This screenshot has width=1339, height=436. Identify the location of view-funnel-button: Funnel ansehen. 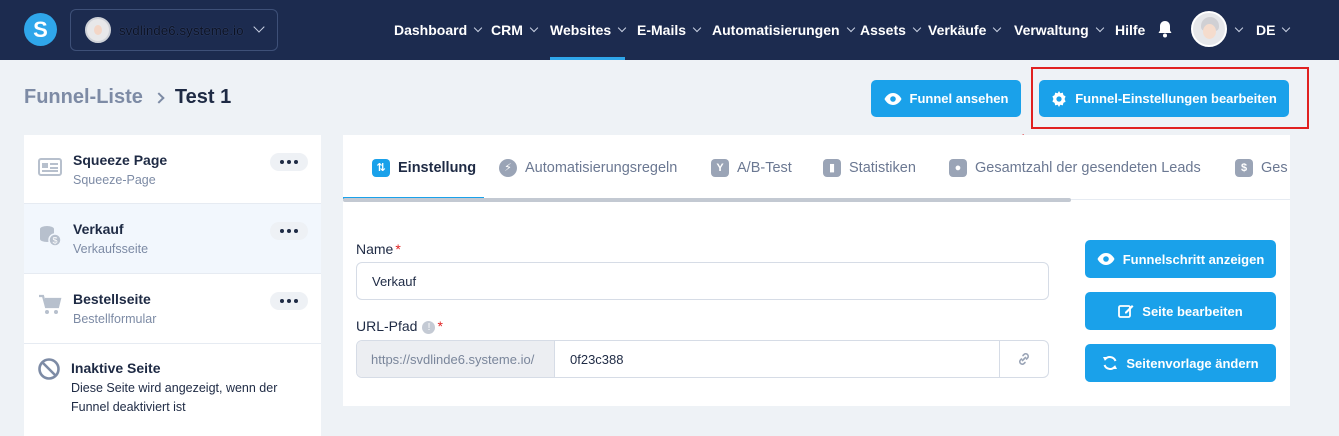
(946, 98).